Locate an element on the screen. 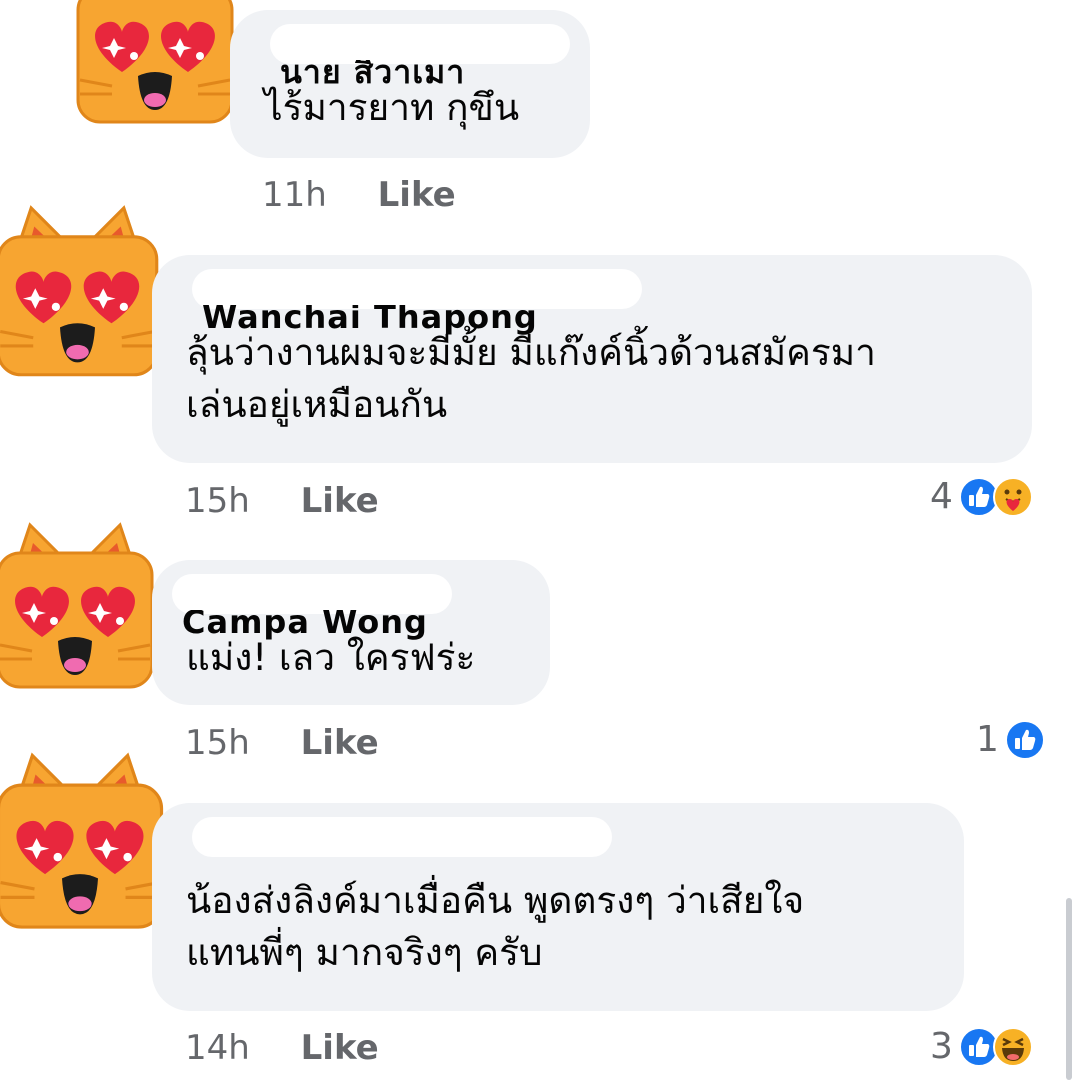 This screenshot has height=1080, width=1080. comment-meta: 11h Like is located at coordinates (359, 195).